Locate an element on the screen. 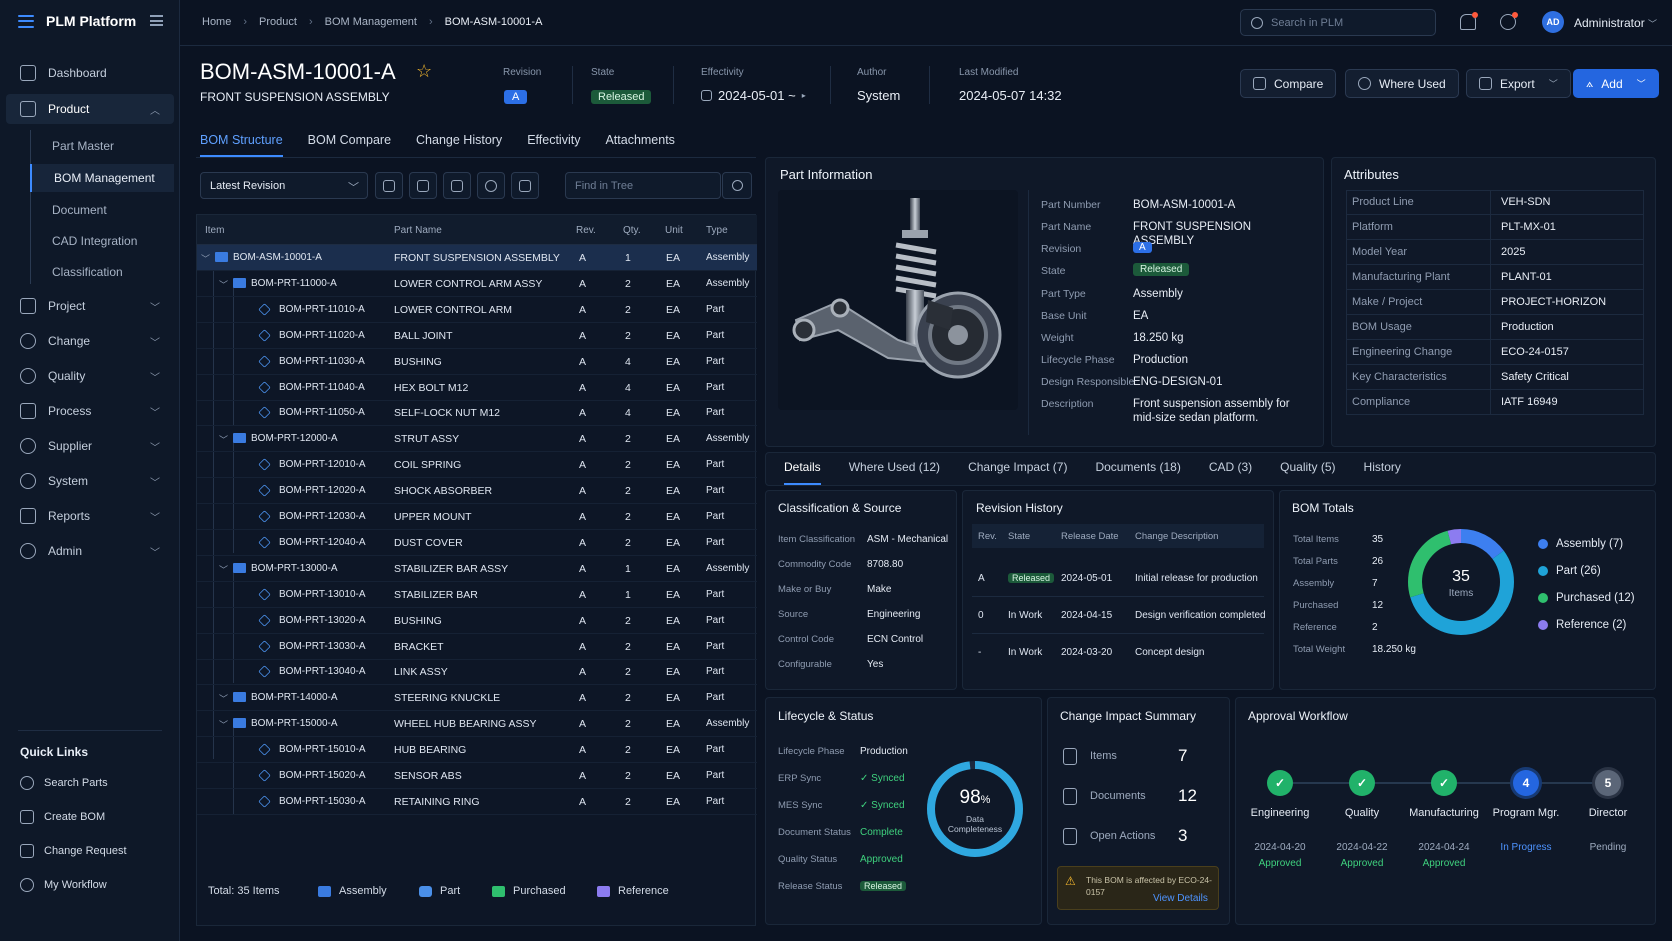 The height and width of the screenshot is (941, 1672). table-row: BOM-PRT-13020-A BUSHING A 2 EA Part is located at coordinates (477, 621).